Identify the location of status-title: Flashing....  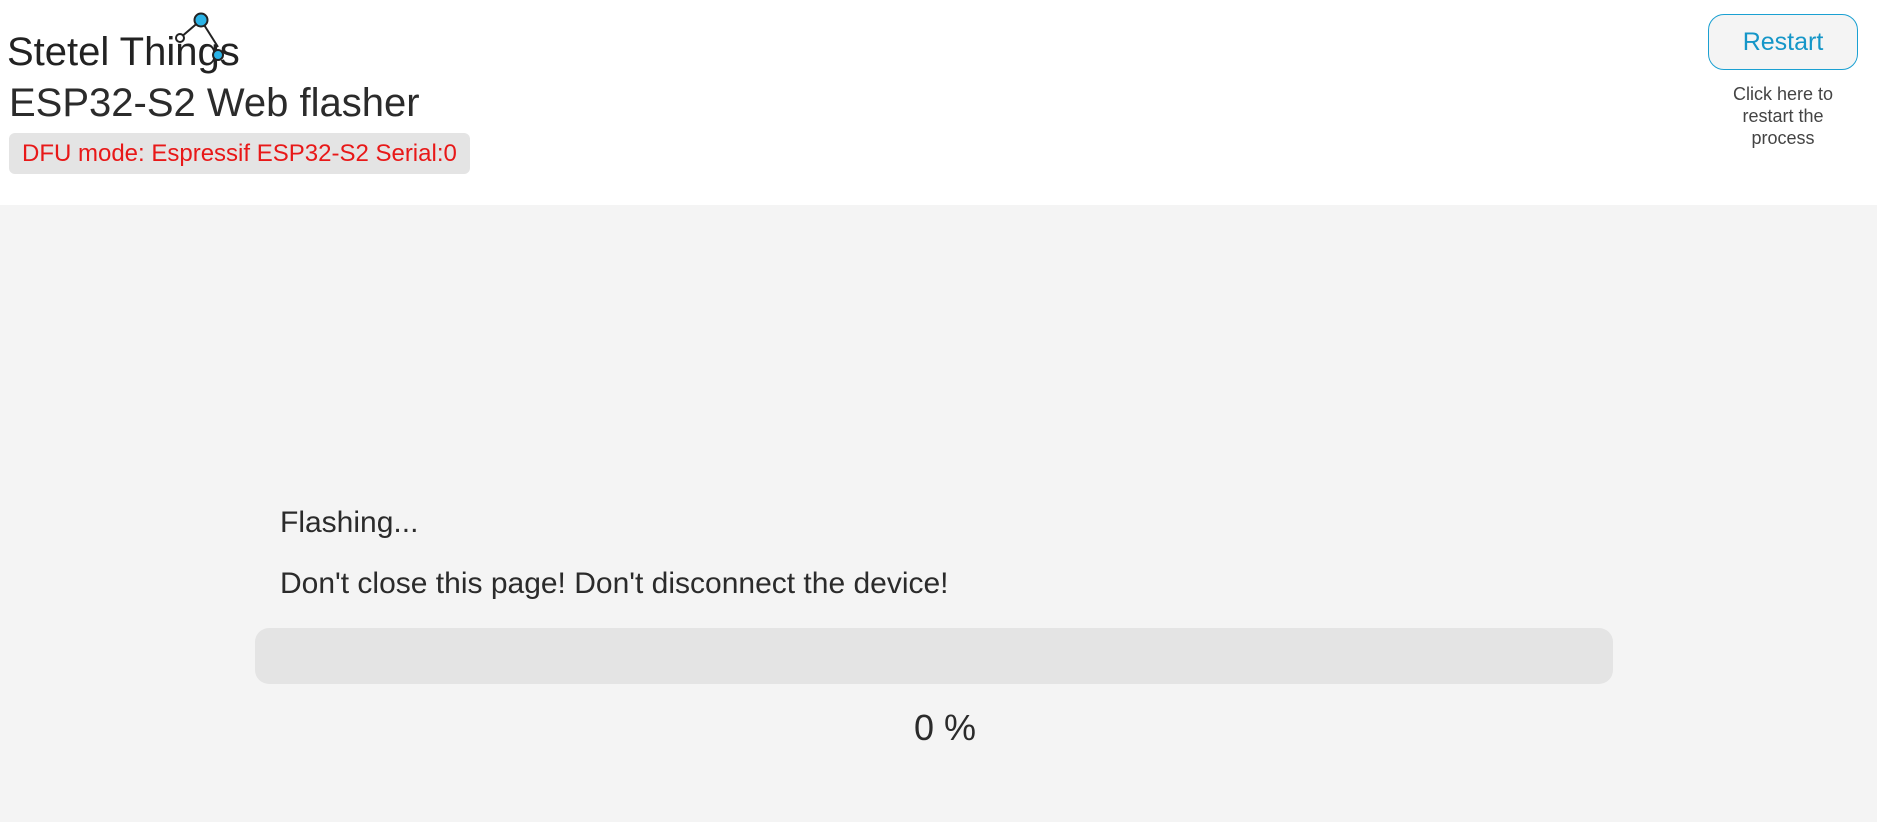
(349, 522).